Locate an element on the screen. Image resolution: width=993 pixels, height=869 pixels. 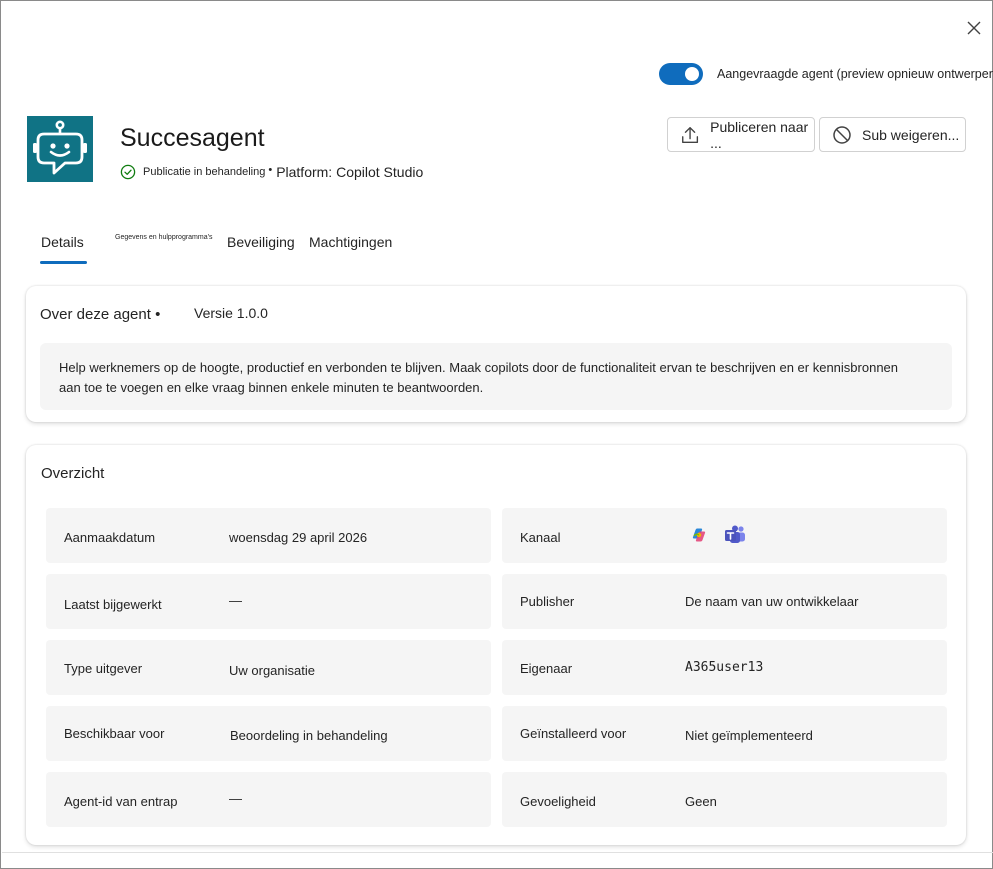
agent-name: Succesagent is located at coordinates (192, 138).